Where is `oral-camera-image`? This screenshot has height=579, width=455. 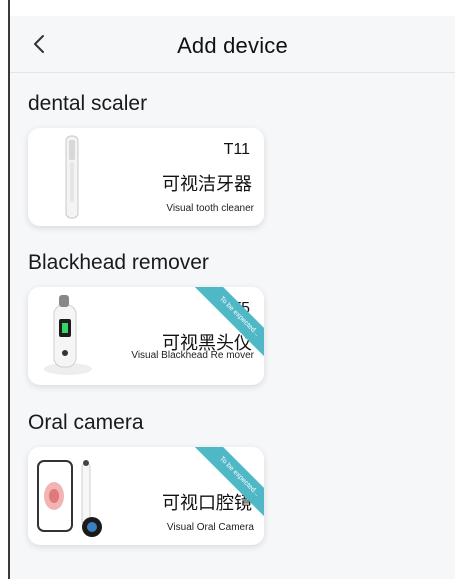
oral-camera-image is located at coordinates (69, 498).